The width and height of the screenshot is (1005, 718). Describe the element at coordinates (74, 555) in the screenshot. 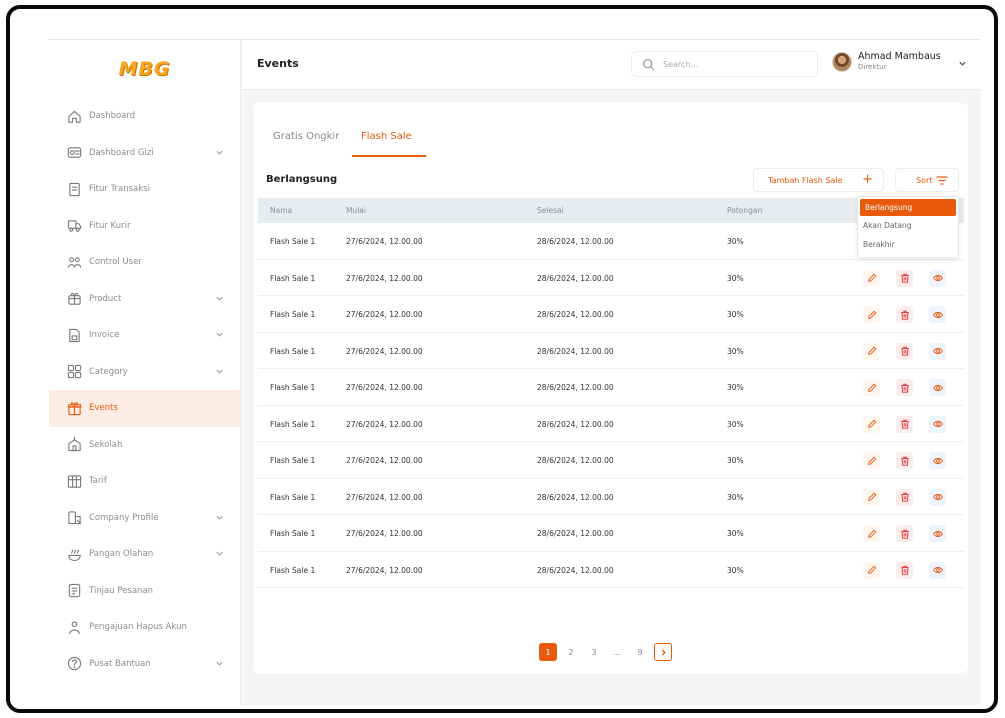

I see `food-icon` at that location.